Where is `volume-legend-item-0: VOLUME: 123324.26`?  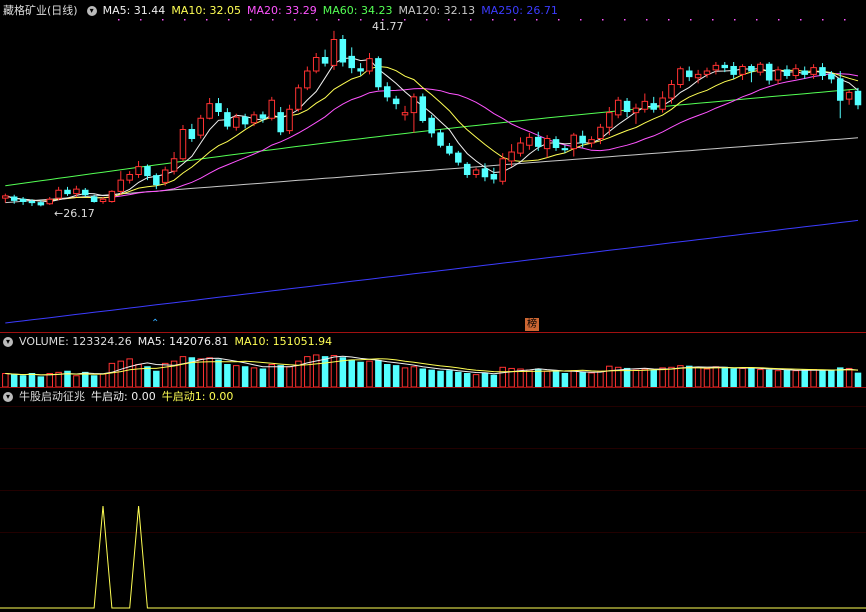 volume-legend-item-0: VOLUME: 123324.26 is located at coordinates (75, 341).